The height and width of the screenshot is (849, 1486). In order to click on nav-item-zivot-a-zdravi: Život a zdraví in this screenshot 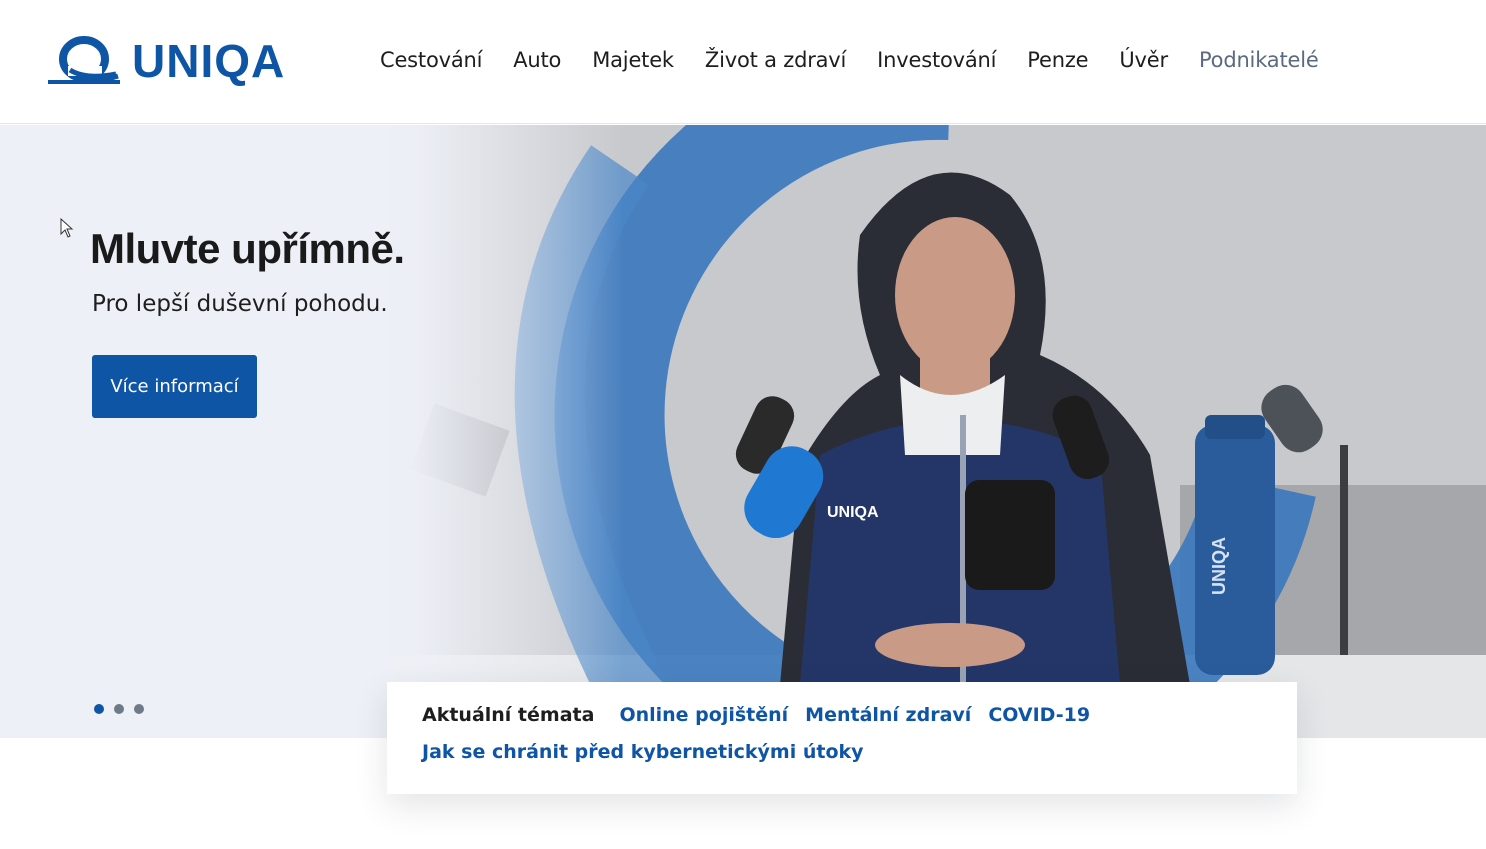, I will do `click(775, 60)`.